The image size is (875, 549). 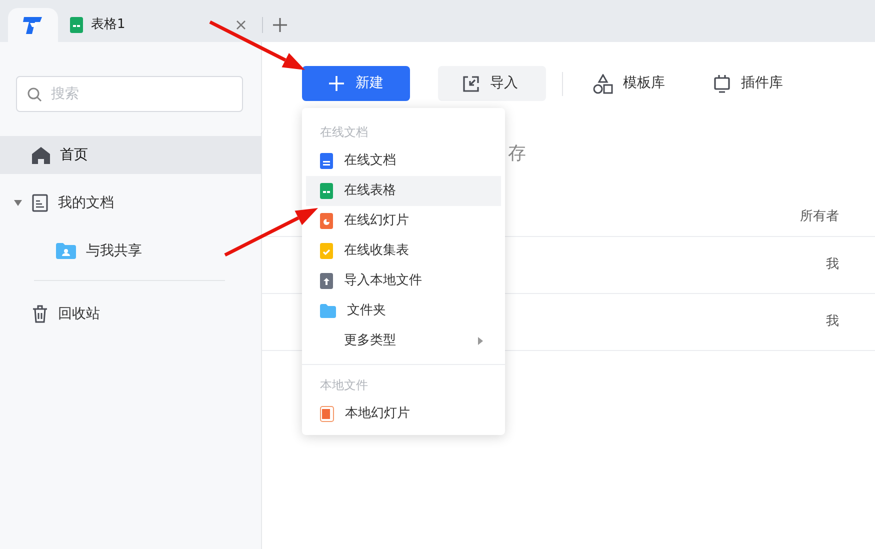 I want to click on menu-section-label: 在线文档, so click(x=344, y=132).